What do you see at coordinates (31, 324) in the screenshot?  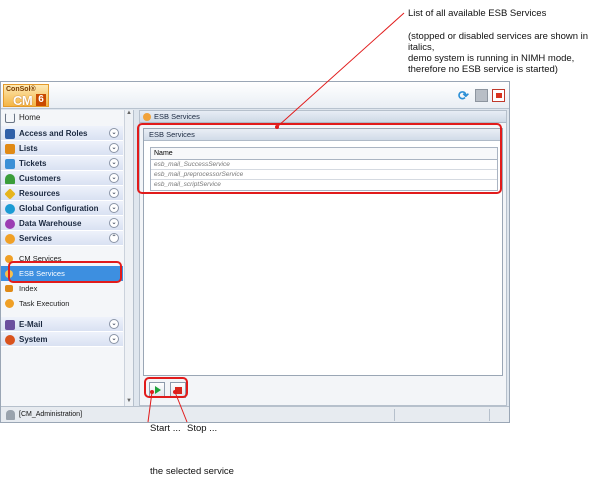 I see `sidebar-item-label: E-Mail` at bounding box center [31, 324].